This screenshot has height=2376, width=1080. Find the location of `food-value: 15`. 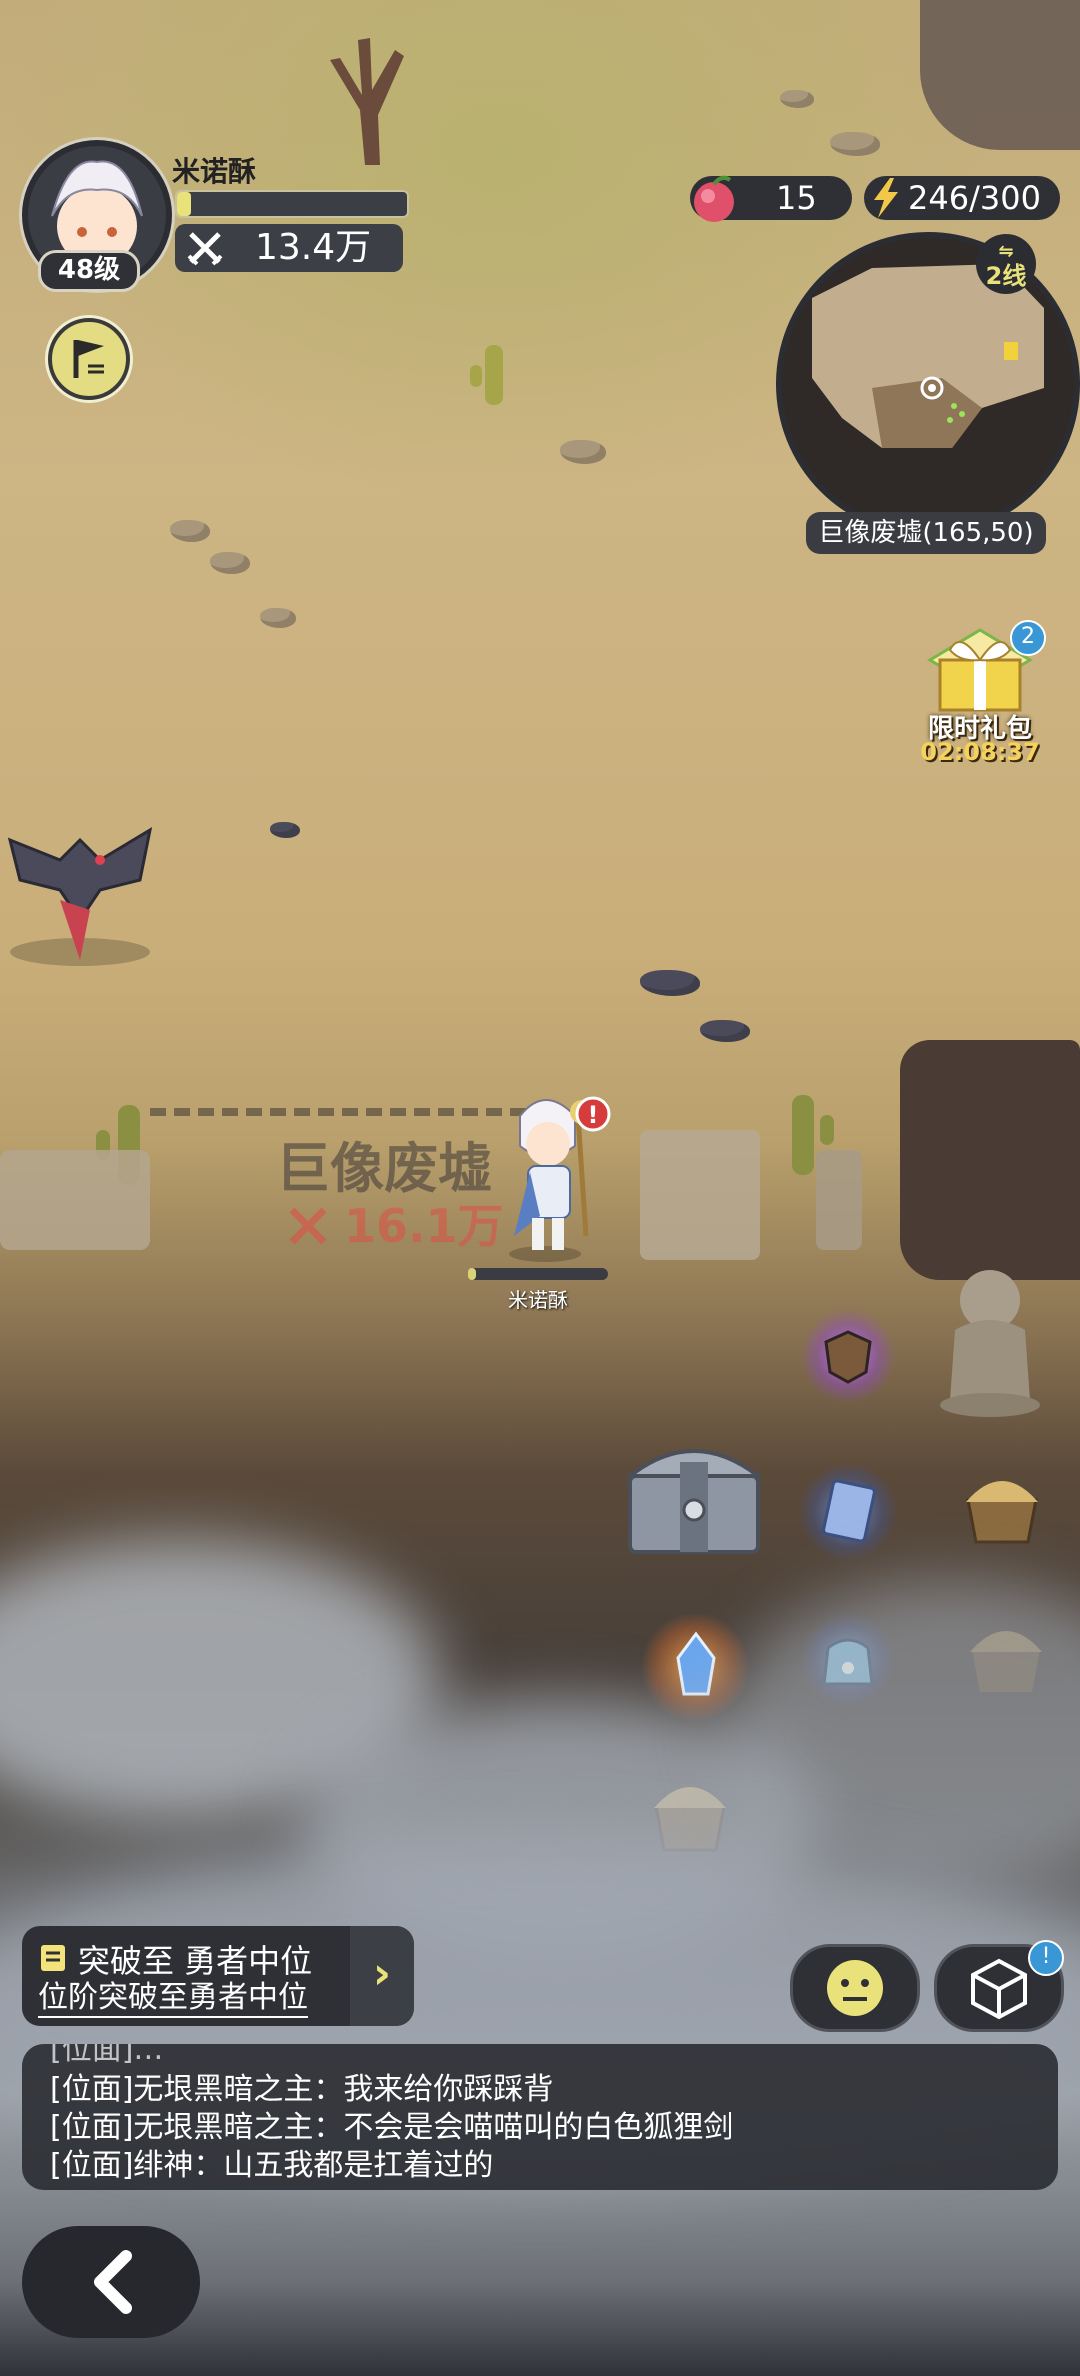

food-value: 15 is located at coordinates (796, 198).